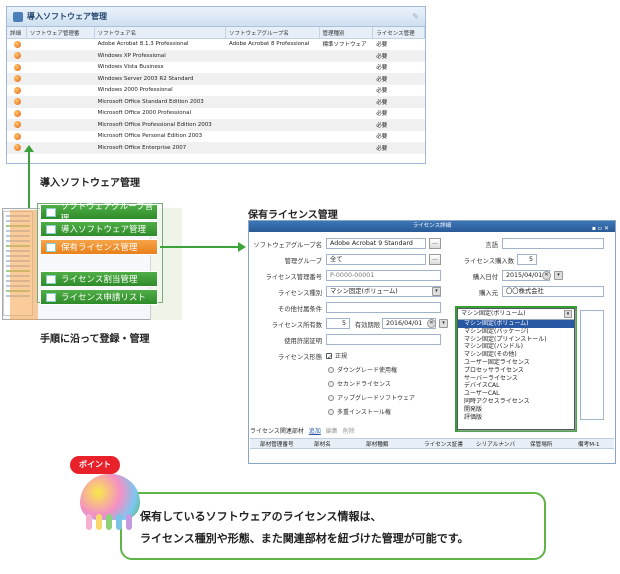 The height and width of the screenshot is (574, 620). Describe the element at coordinates (415, 16) in the screenshot. I see `window-control-icon: ✎` at that location.